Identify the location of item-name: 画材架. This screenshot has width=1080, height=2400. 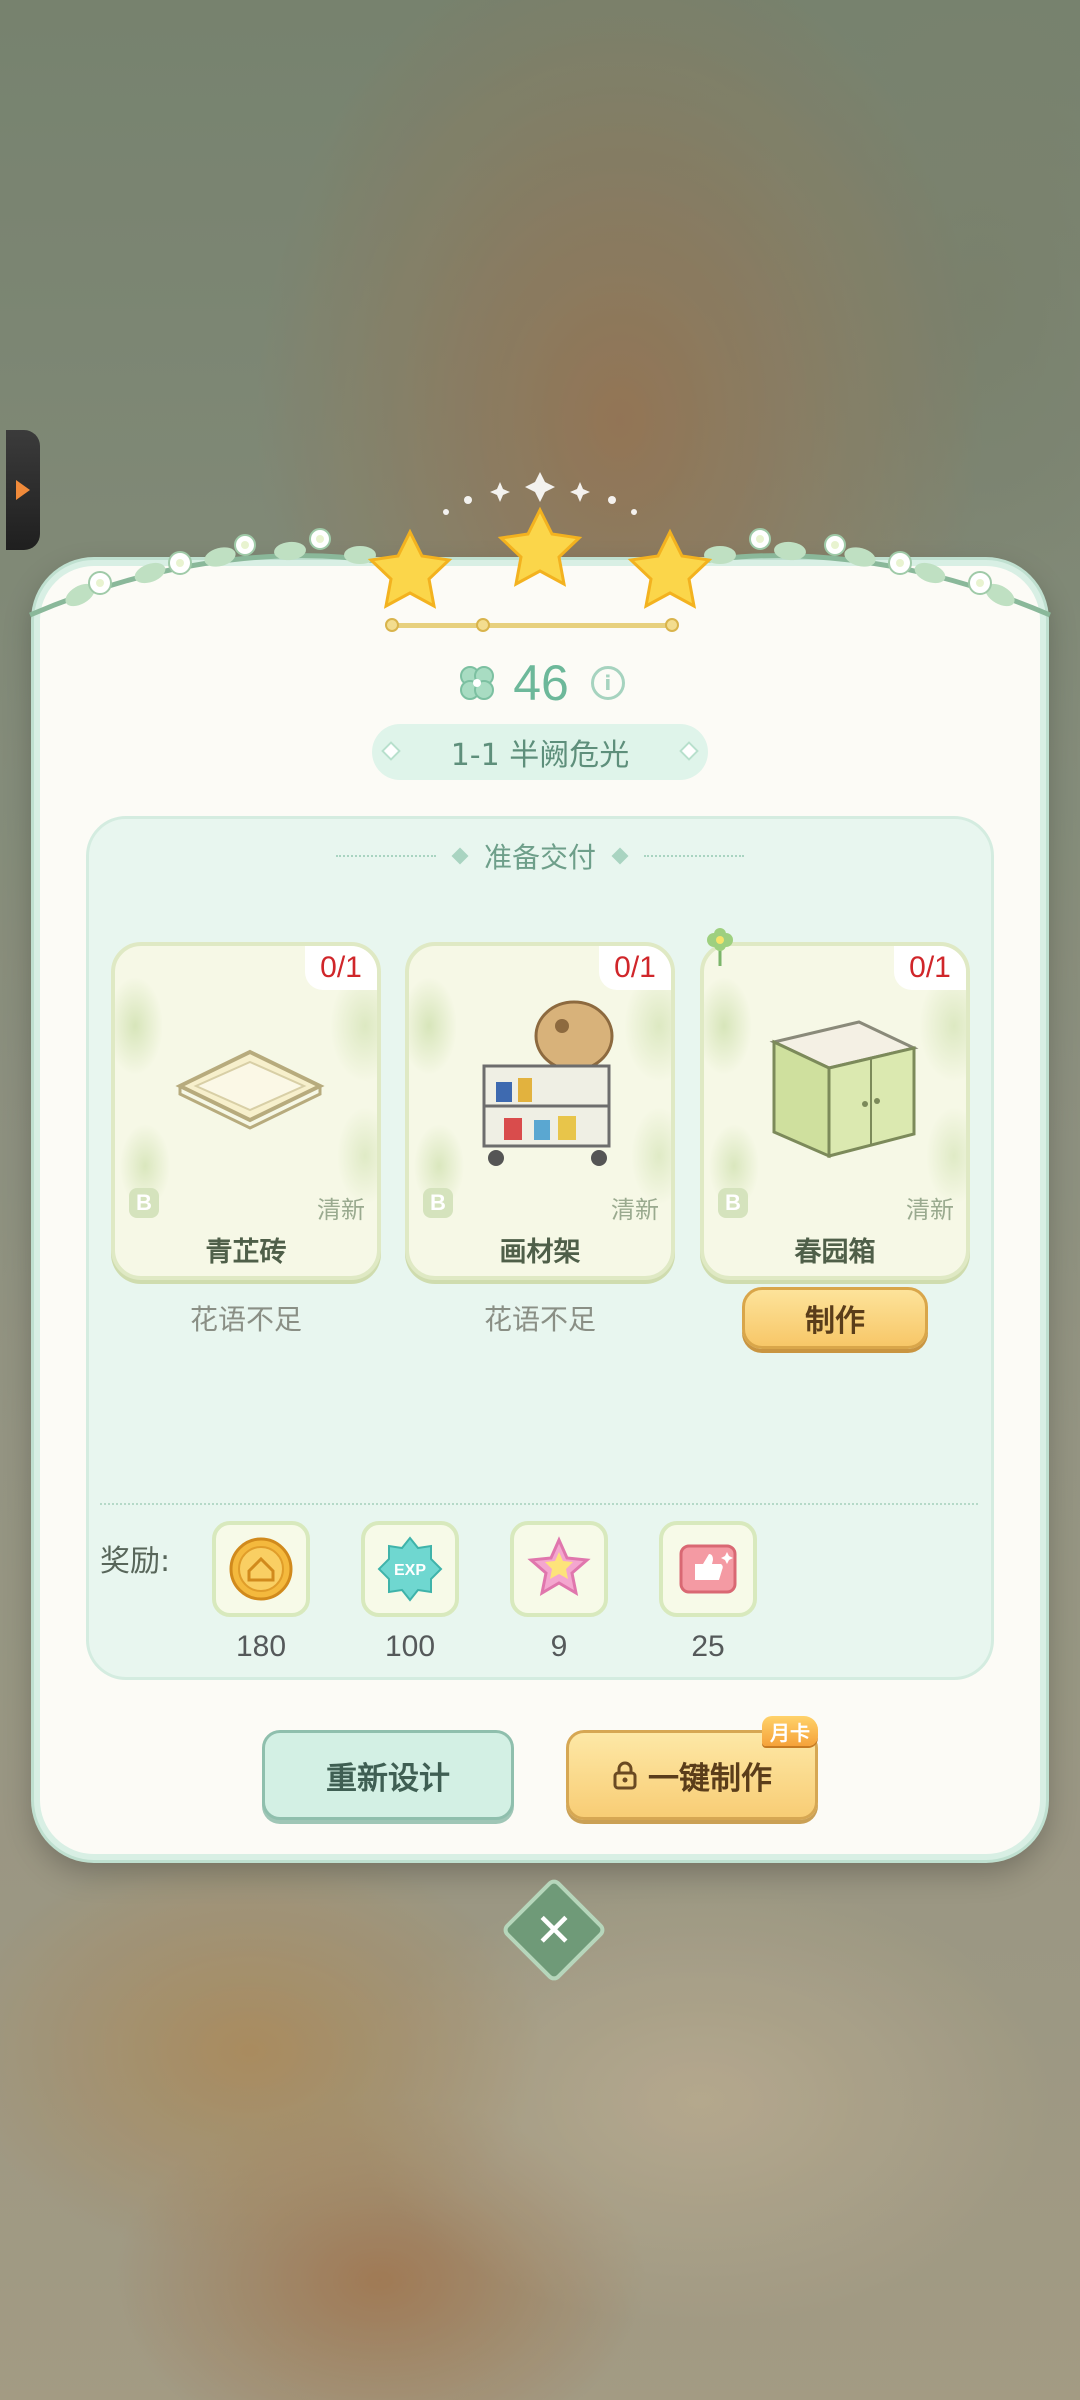
(540, 1252).